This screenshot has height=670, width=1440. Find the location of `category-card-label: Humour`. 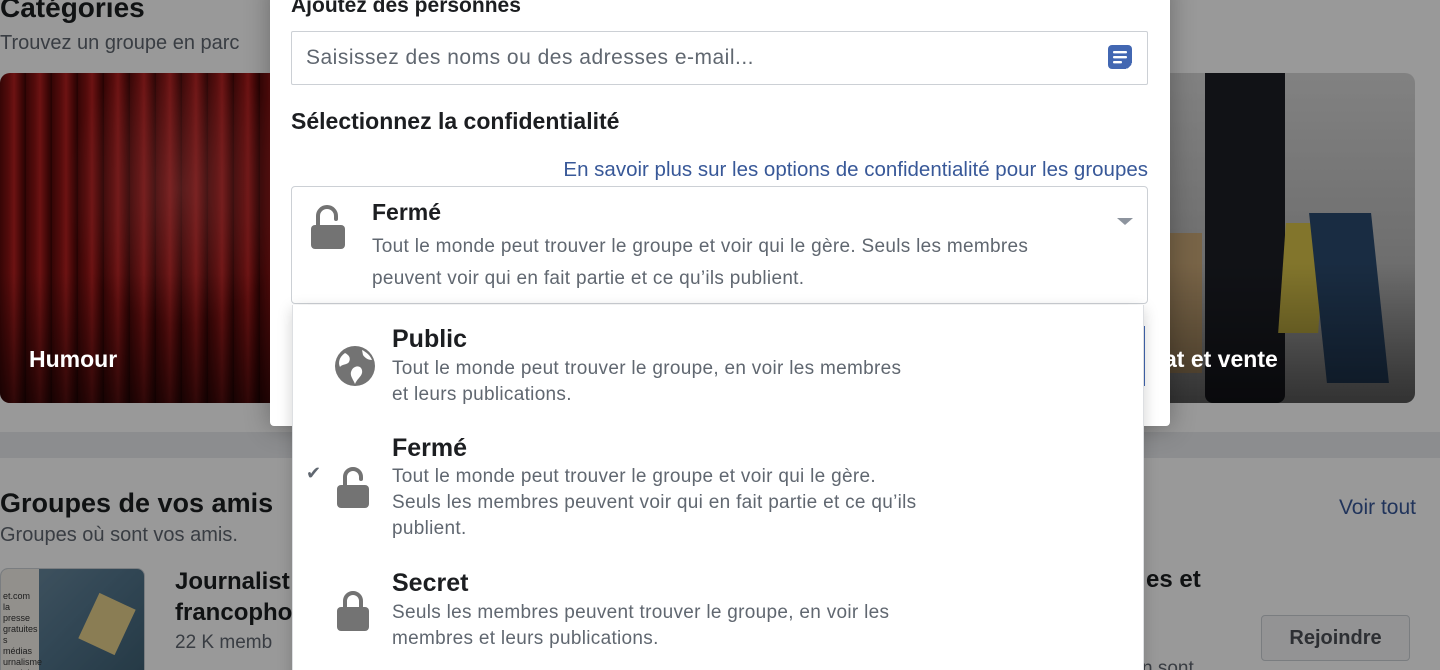

category-card-label: Humour is located at coordinates (73, 359).